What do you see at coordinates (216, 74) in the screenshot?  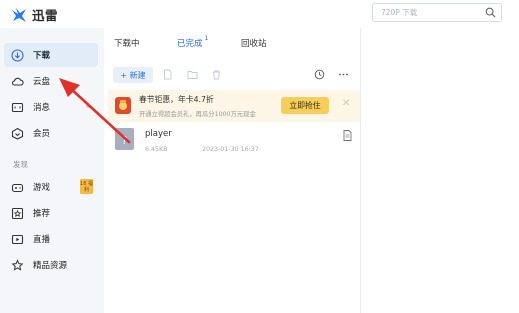 I see `trash-icon` at bounding box center [216, 74].